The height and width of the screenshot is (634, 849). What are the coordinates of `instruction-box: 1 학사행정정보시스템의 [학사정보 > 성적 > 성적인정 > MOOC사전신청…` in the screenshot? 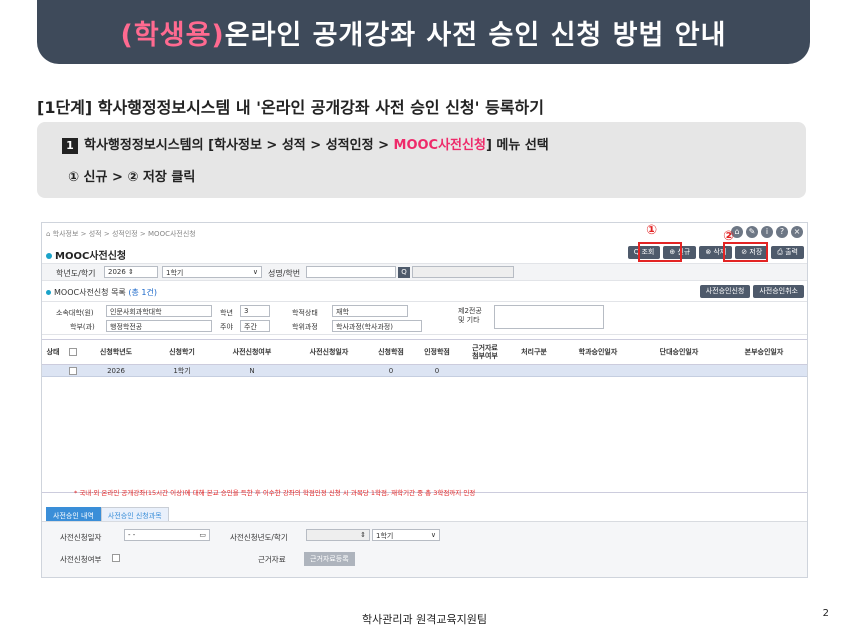 It's located at (421, 160).